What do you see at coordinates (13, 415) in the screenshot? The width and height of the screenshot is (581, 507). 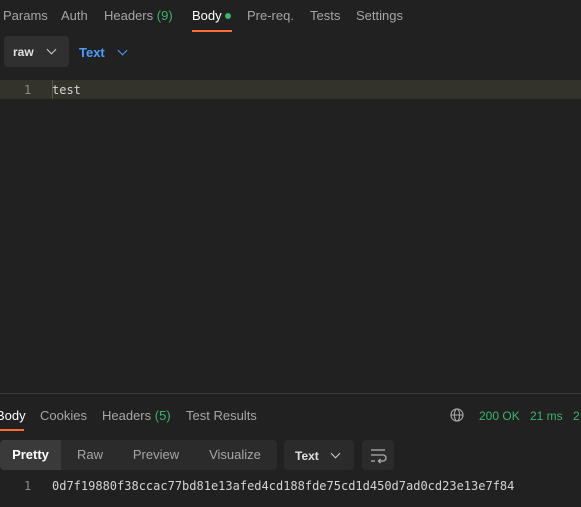 I see `response-tab-body: Body` at bounding box center [13, 415].